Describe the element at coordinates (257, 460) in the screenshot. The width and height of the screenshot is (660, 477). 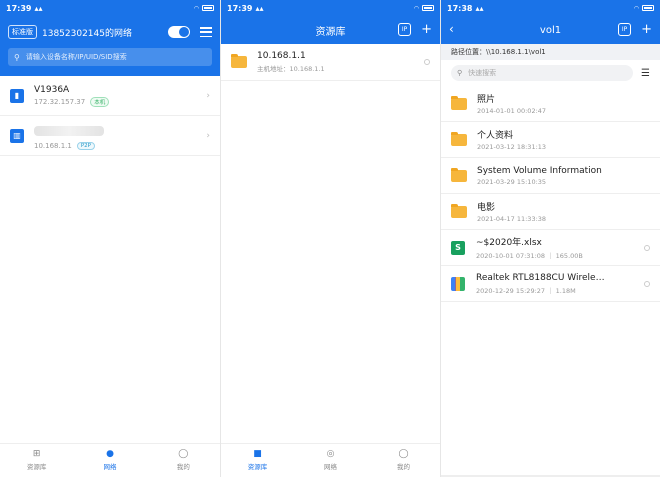
I see `tab-library: ■ 资源库` at that location.